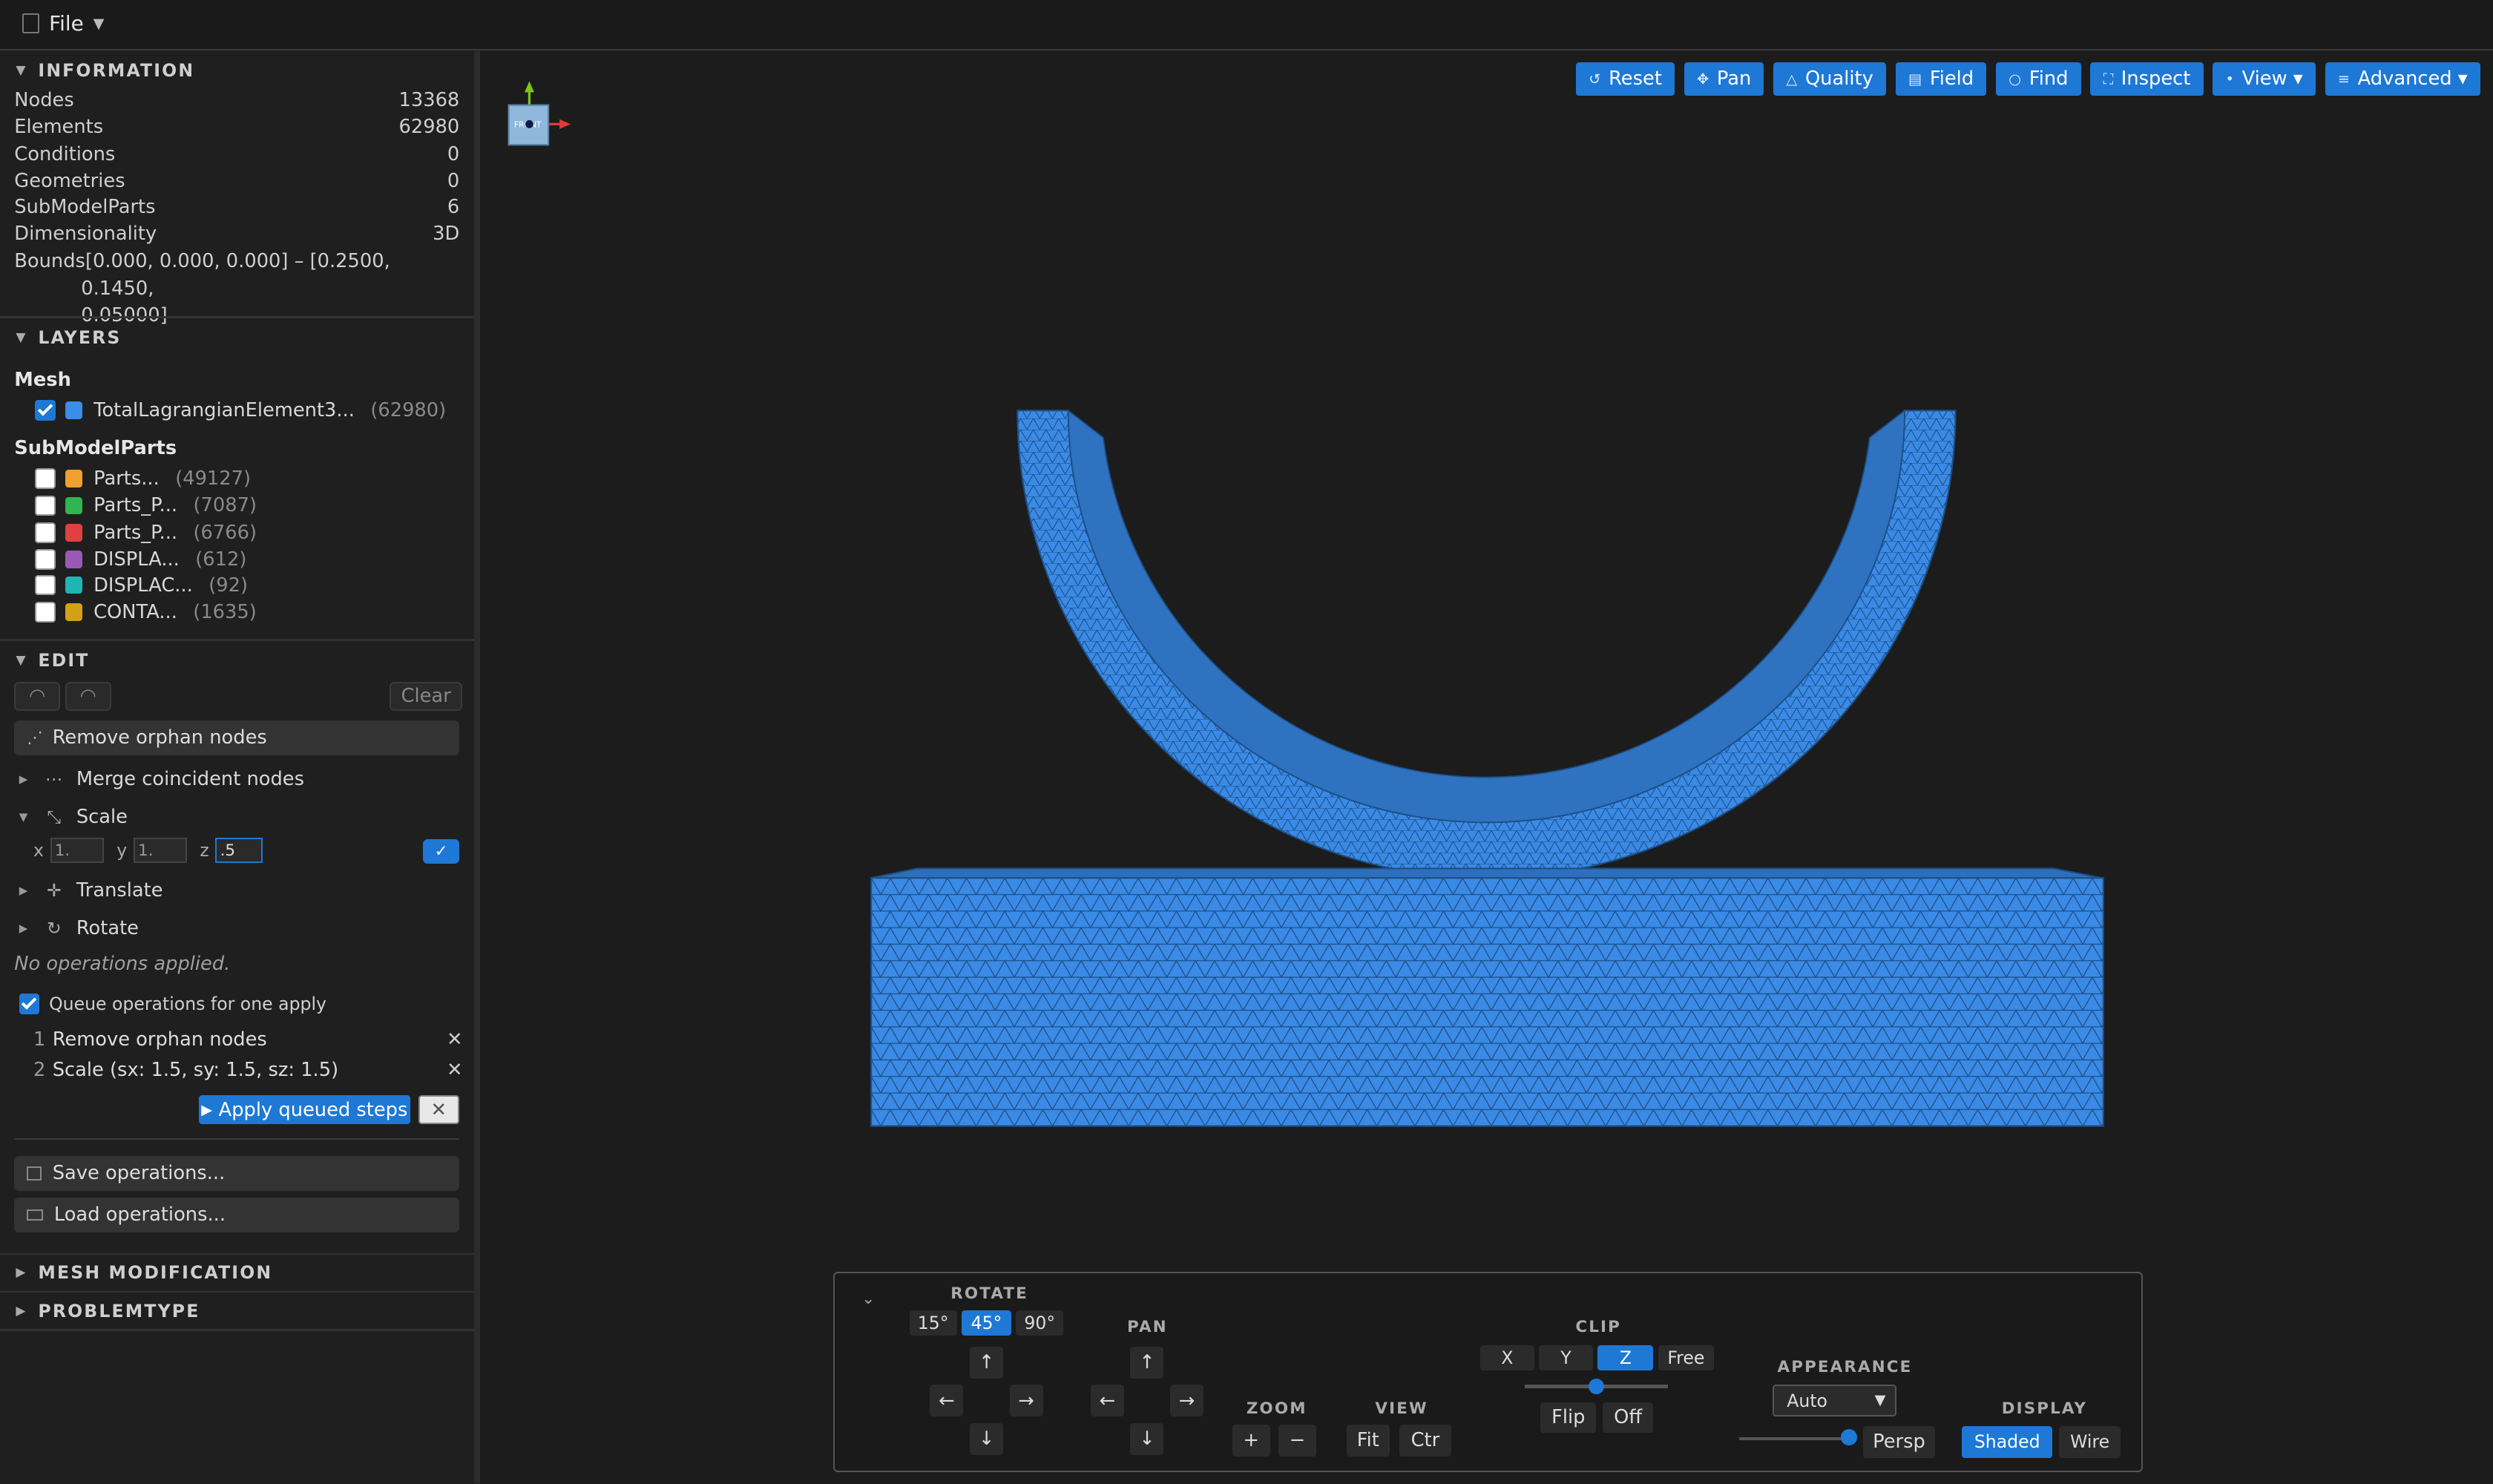  I want to click on rotate-left-button: ←, so click(947, 1401).